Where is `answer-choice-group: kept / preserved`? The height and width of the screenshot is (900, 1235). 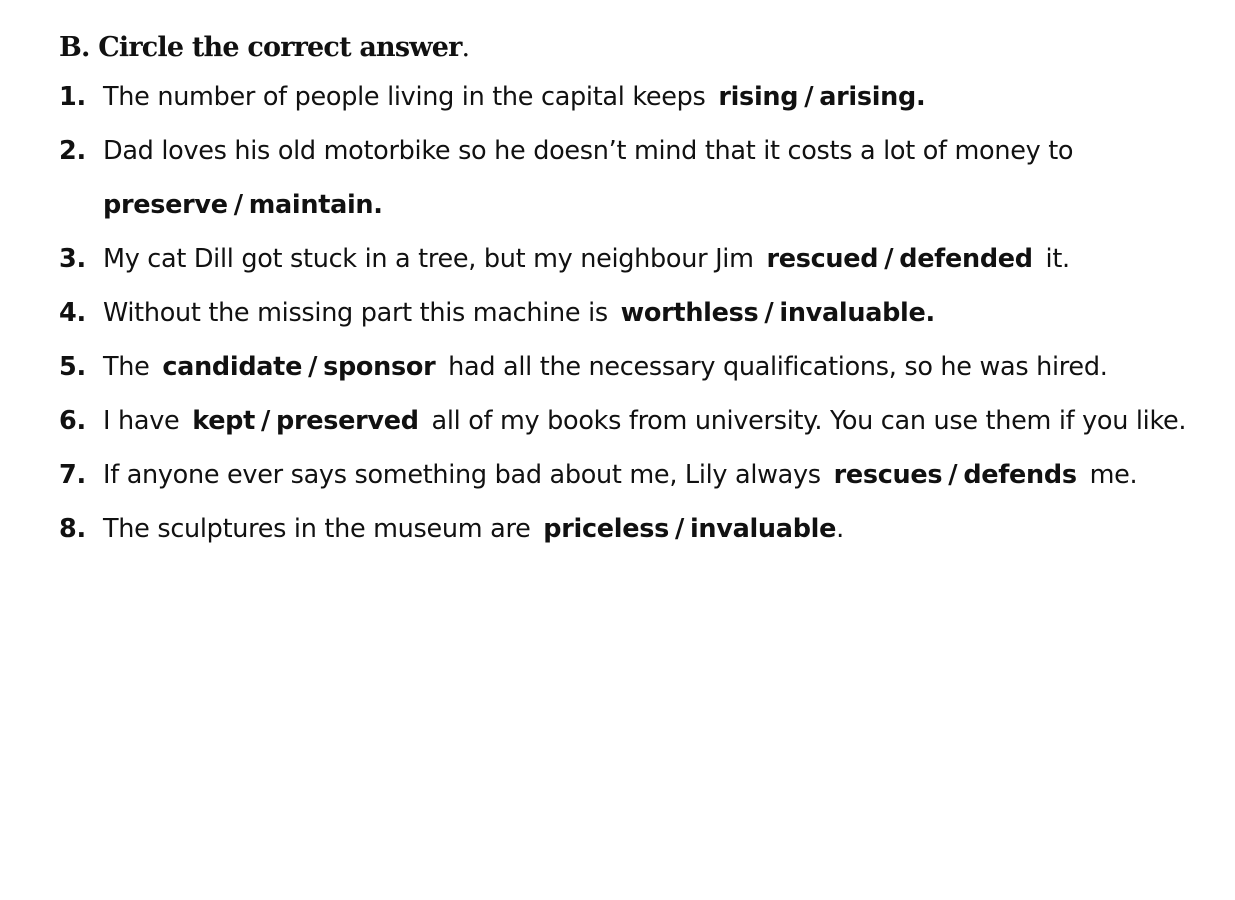 answer-choice-group: kept / preserved is located at coordinates (305, 421).